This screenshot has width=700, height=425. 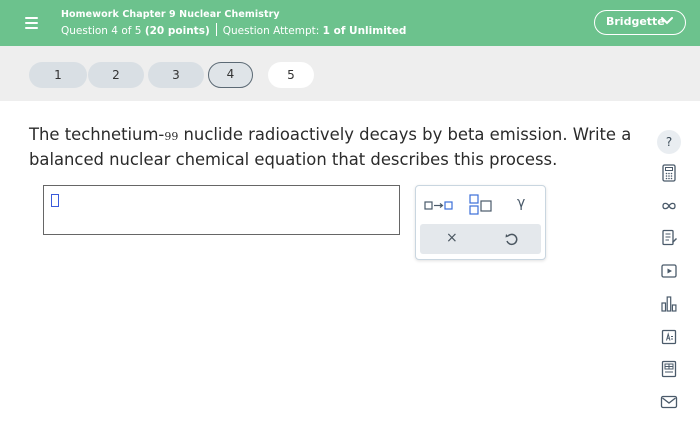 What do you see at coordinates (669, 271) in the screenshot?
I see `video-icon` at bounding box center [669, 271].